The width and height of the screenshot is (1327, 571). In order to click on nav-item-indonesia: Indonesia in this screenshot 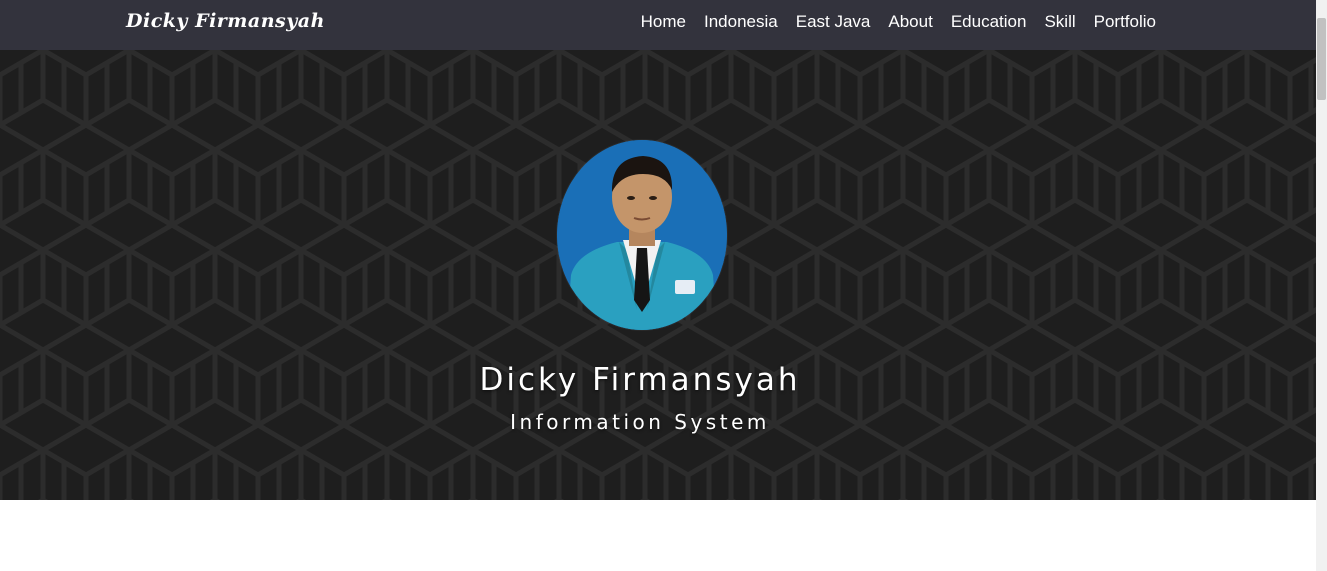, I will do `click(741, 22)`.